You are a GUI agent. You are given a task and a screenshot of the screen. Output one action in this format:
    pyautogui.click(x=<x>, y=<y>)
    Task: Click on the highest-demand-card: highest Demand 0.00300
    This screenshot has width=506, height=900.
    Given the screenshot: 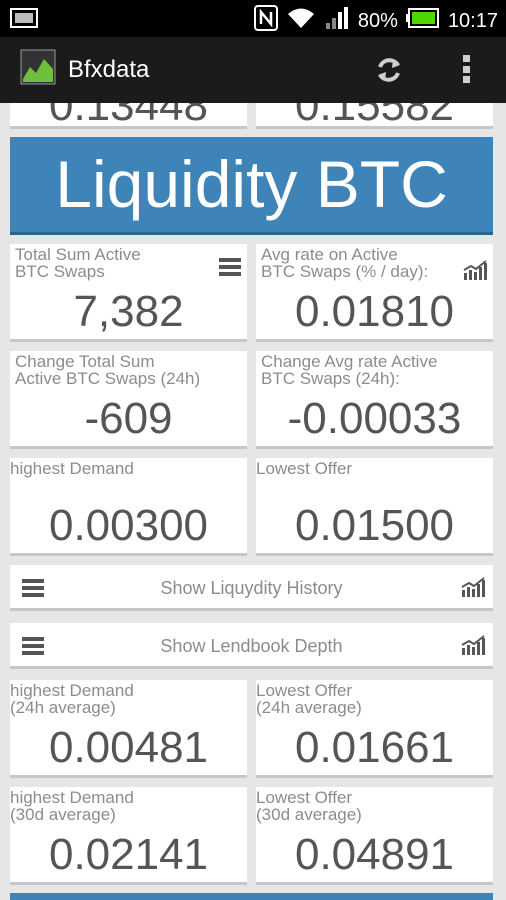 What is the action you would take?
    pyautogui.click(x=128, y=507)
    